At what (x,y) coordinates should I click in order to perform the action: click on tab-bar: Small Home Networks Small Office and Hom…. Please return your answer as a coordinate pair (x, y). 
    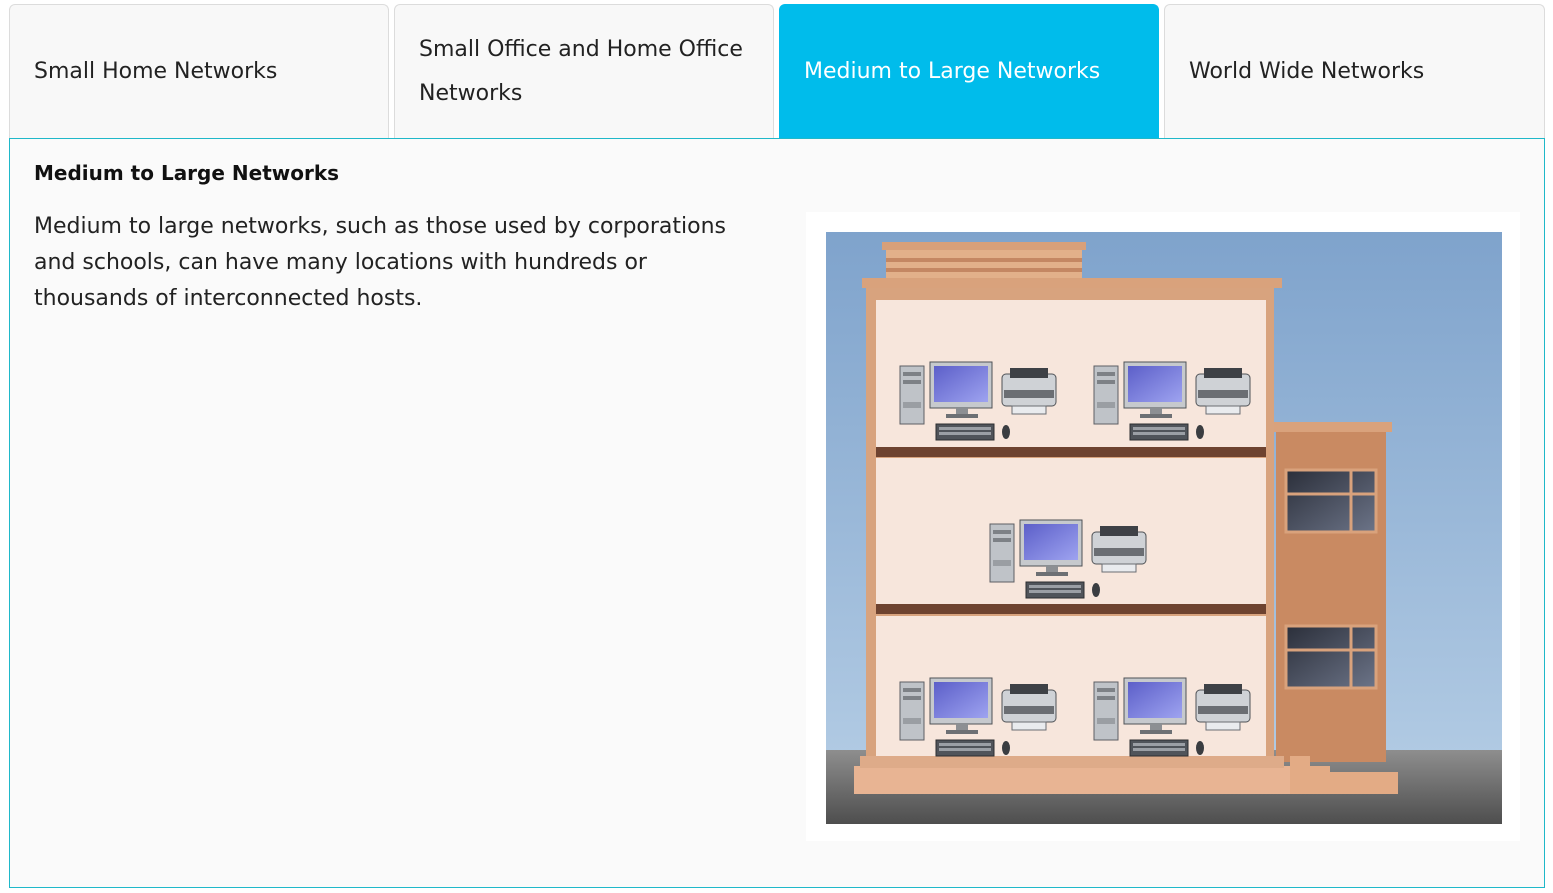
    Looking at the image, I should click on (777, 71).